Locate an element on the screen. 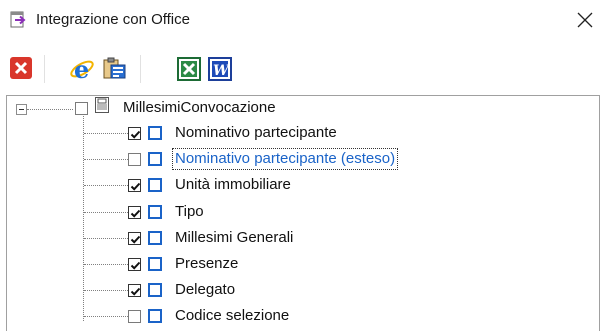  red-x-icon is located at coordinates (21, 68).